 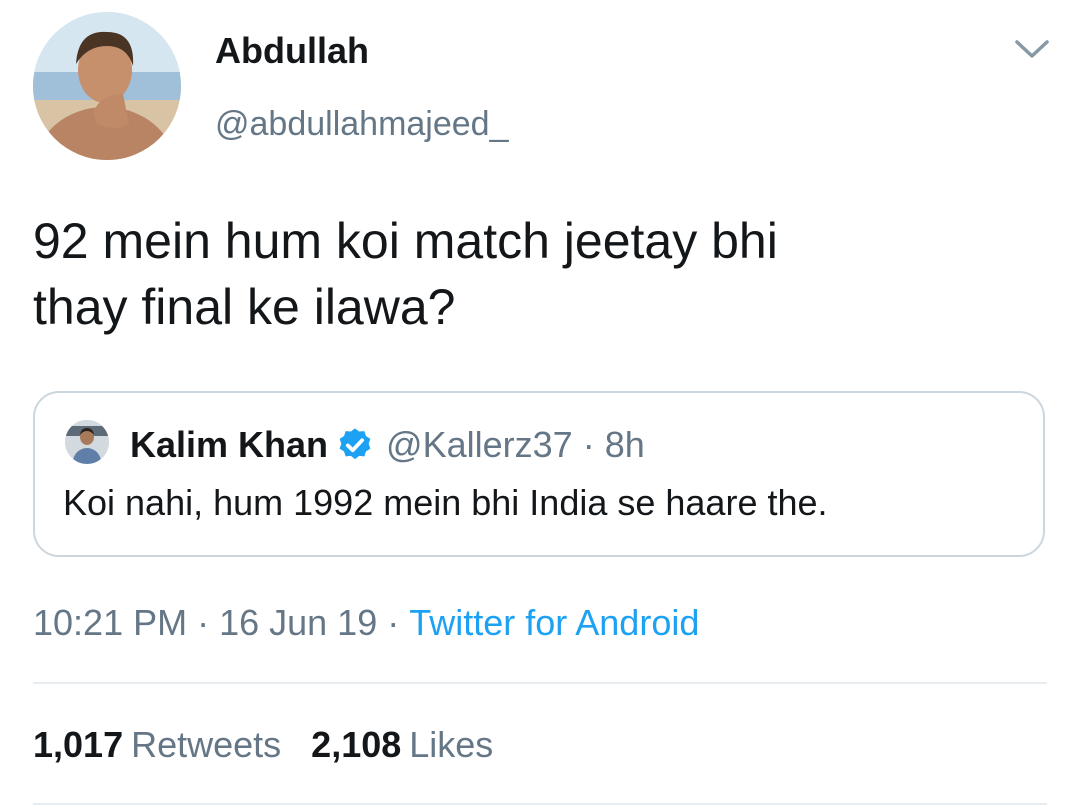 I want to click on tweet-time: 10:21 PM, so click(x=110, y=622).